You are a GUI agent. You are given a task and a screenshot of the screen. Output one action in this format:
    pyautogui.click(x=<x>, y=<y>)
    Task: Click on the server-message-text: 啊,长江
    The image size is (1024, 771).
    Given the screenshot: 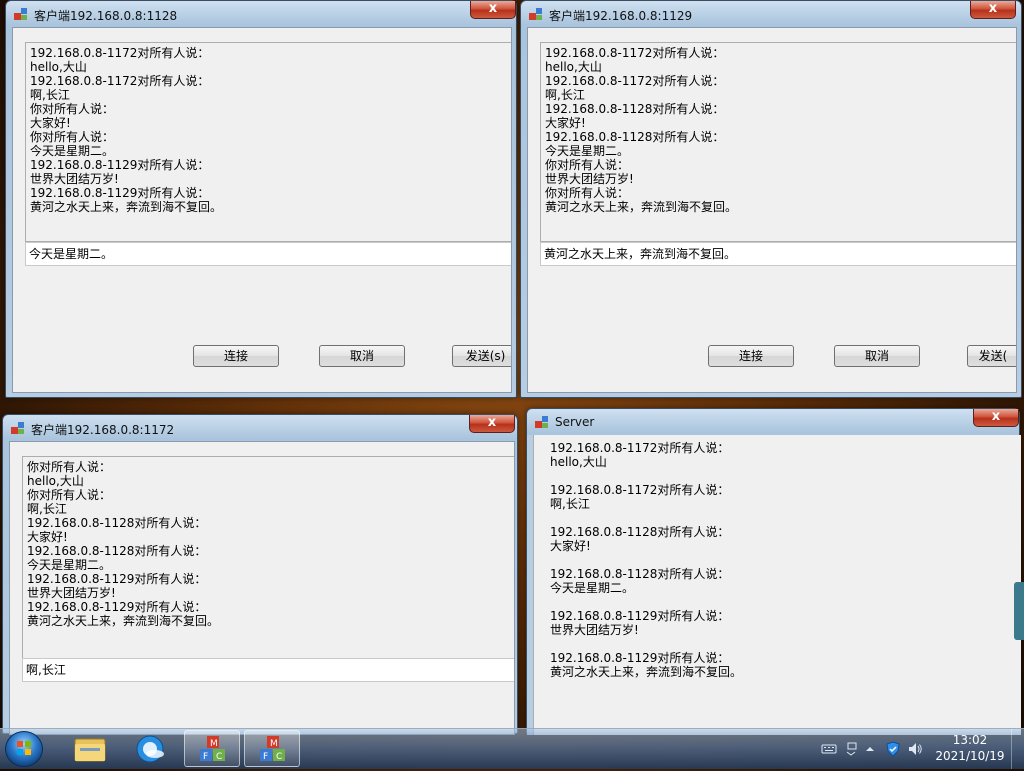 What is the action you would take?
    pyautogui.click(x=570, y=504)
    